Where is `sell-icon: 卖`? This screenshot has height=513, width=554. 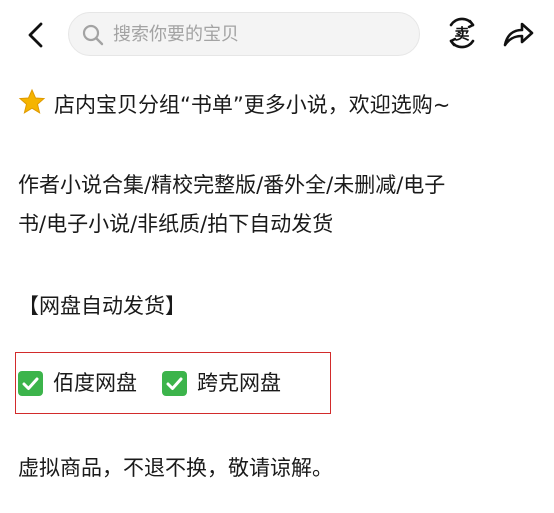 sell-icon: 卖 is located at coordinates (462, 33).